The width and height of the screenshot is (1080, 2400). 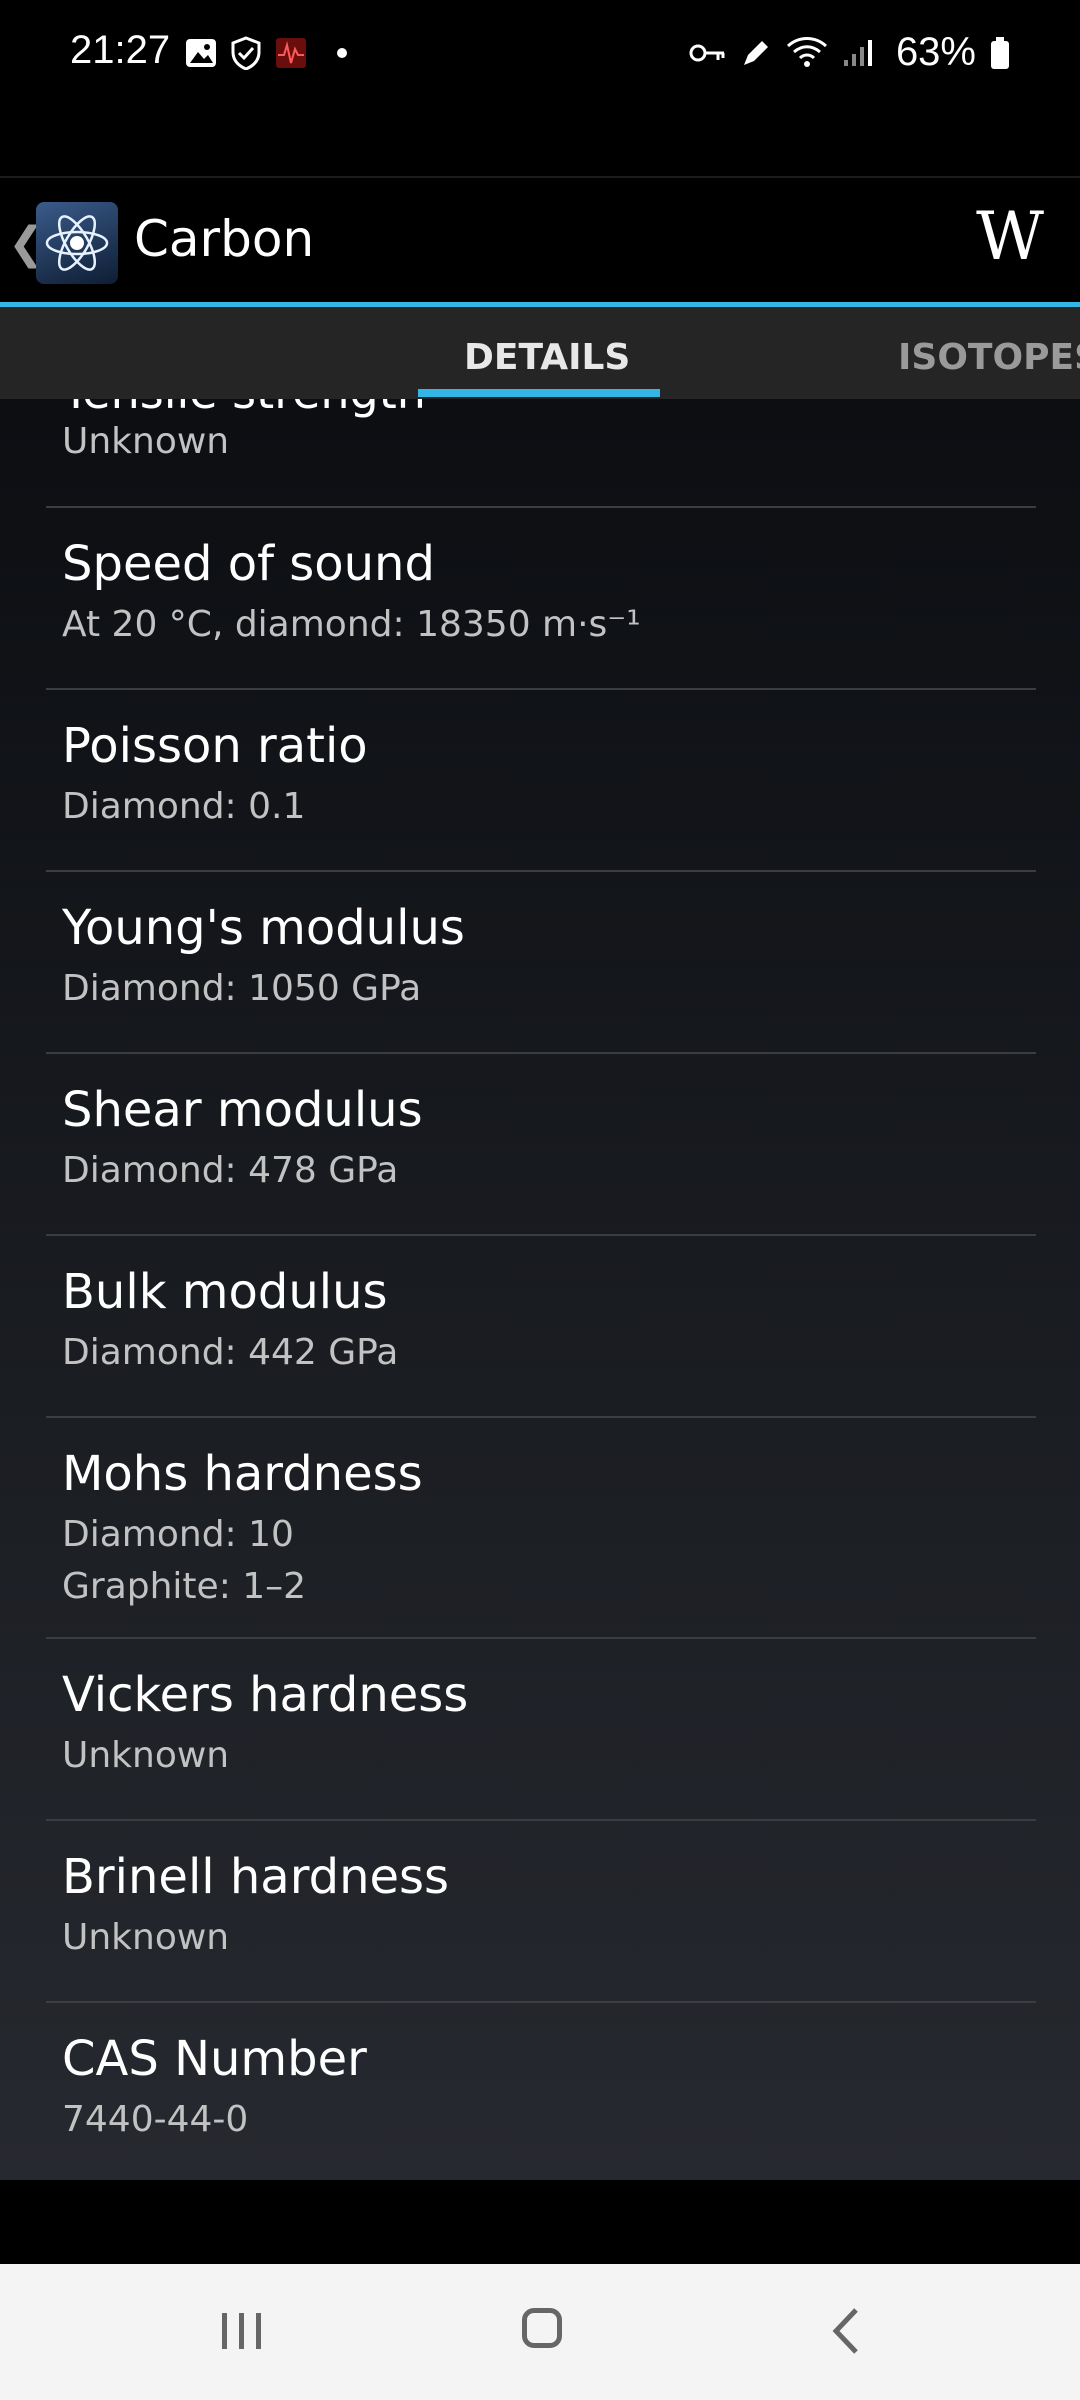 I want to click on pen-icon, so click(x=755, y=52).